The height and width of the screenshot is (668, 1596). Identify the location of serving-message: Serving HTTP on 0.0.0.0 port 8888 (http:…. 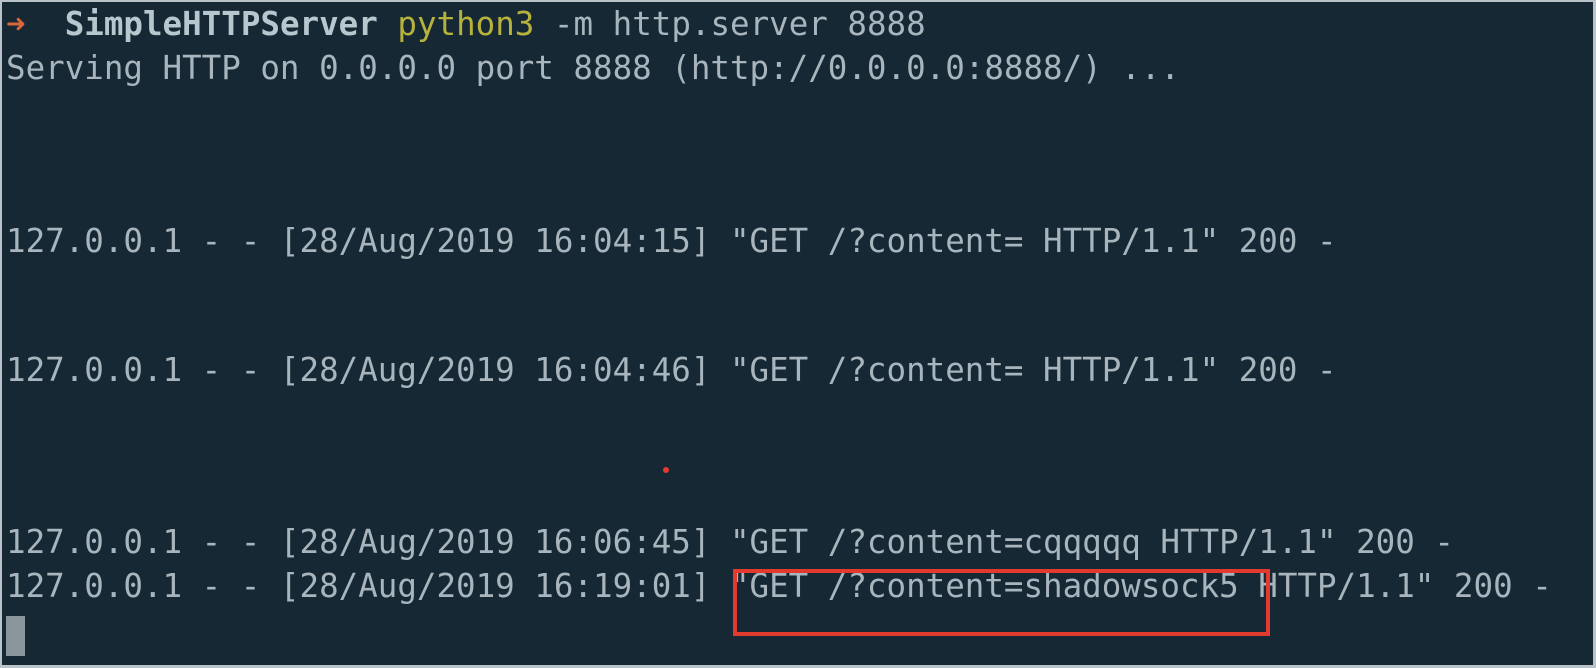
(593, 68).